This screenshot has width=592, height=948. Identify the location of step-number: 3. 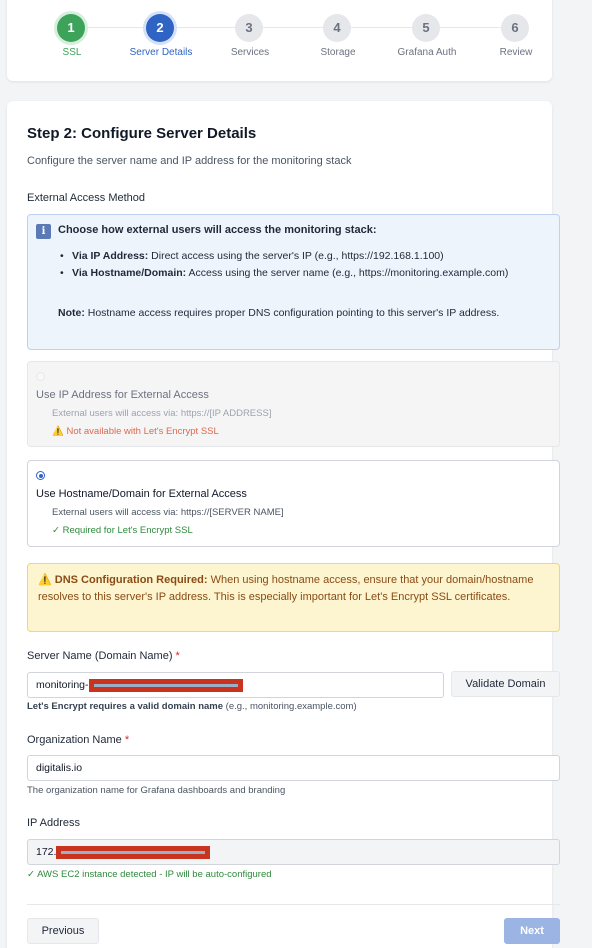
(249, 28).